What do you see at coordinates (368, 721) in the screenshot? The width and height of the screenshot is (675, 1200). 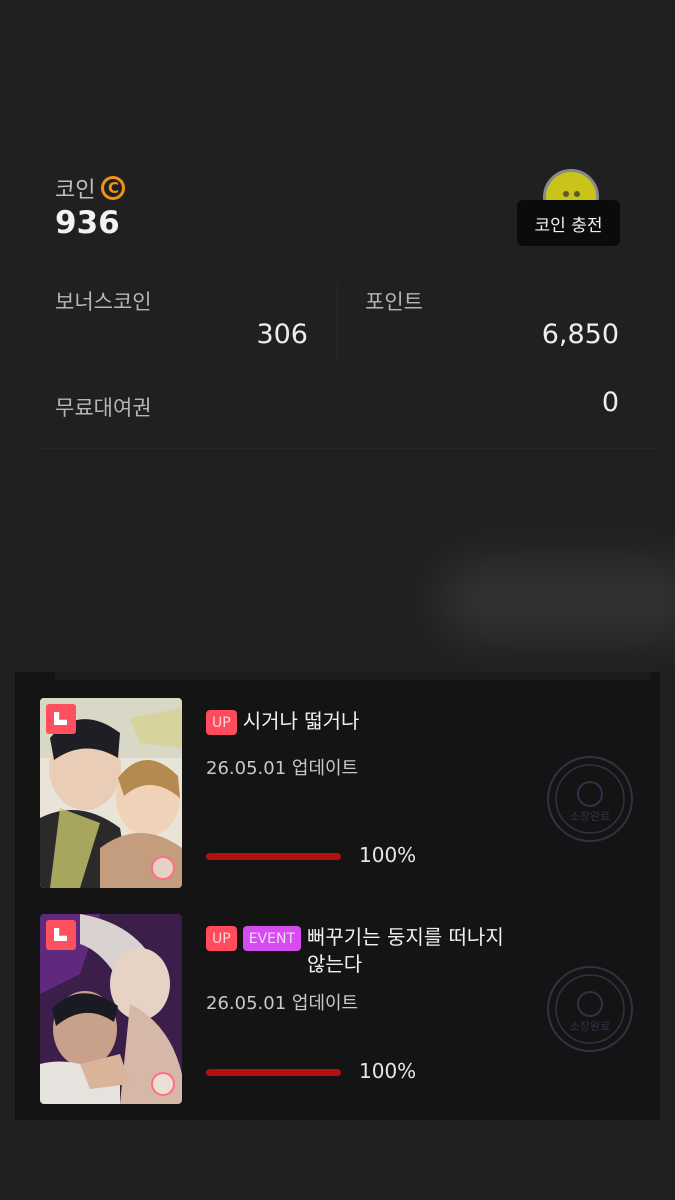 I see `title-row: UP 시거나 떫거나` at bounding box center [368, 721].